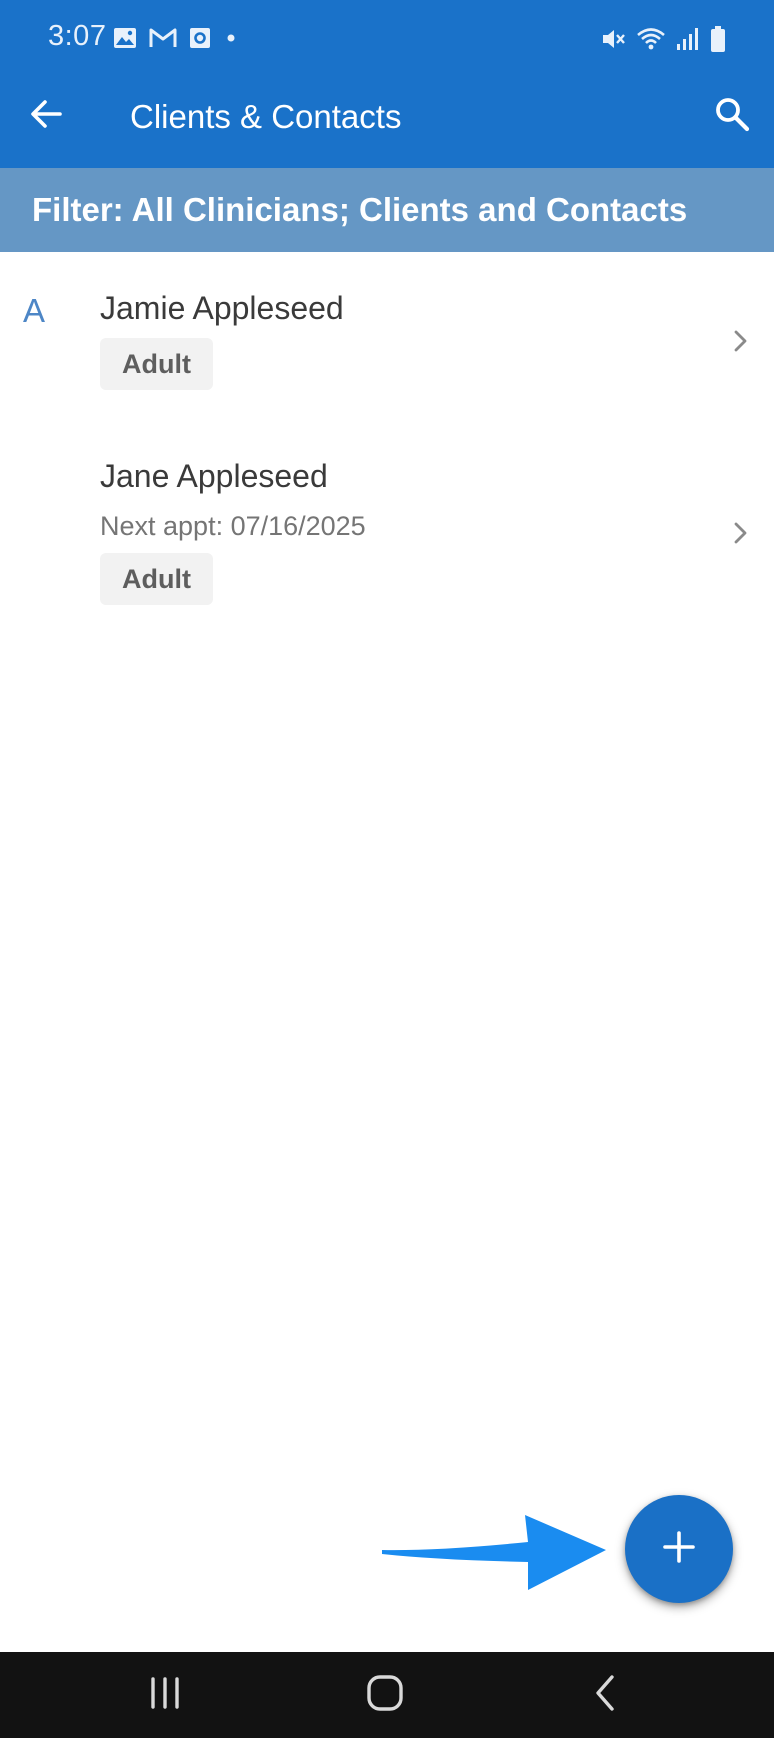 This screenshot has width=774, height=1738. I want to click on client-name: Jane Appleseed, so click(214, 476).